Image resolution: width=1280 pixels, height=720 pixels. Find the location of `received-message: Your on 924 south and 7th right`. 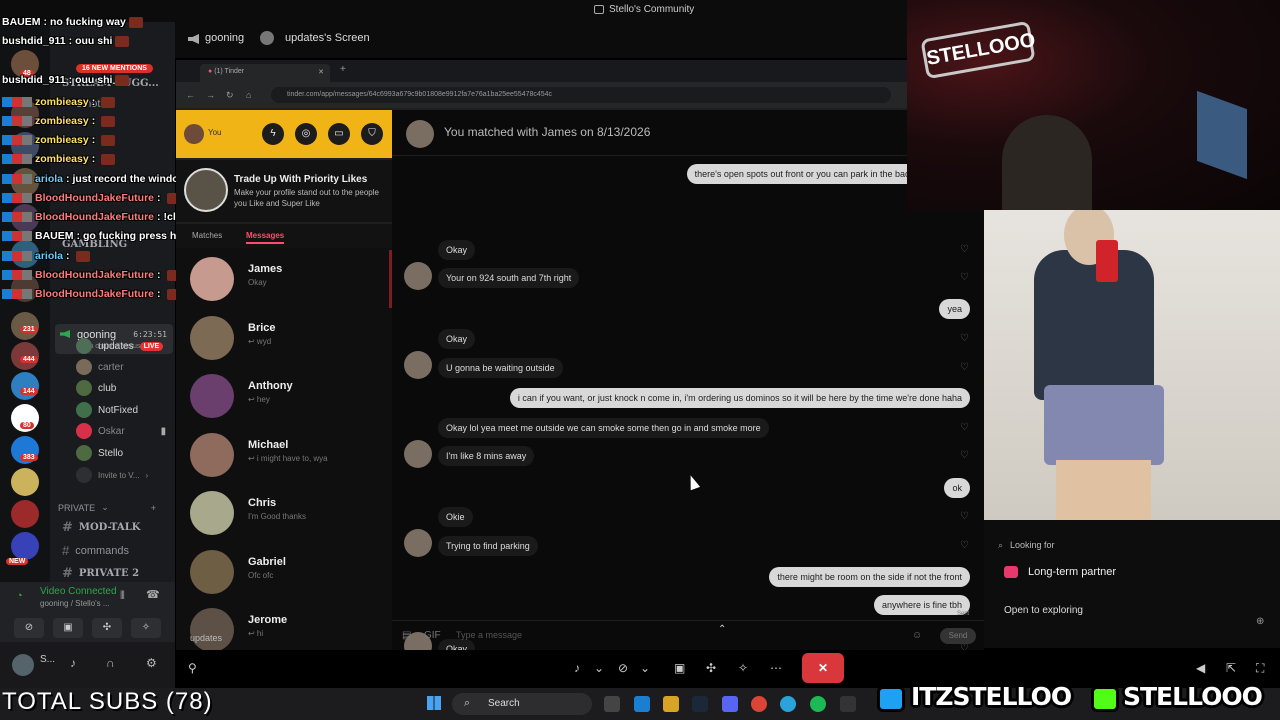

received-message: Your on 924 south and 7th right is located at coordinates (509, 278).